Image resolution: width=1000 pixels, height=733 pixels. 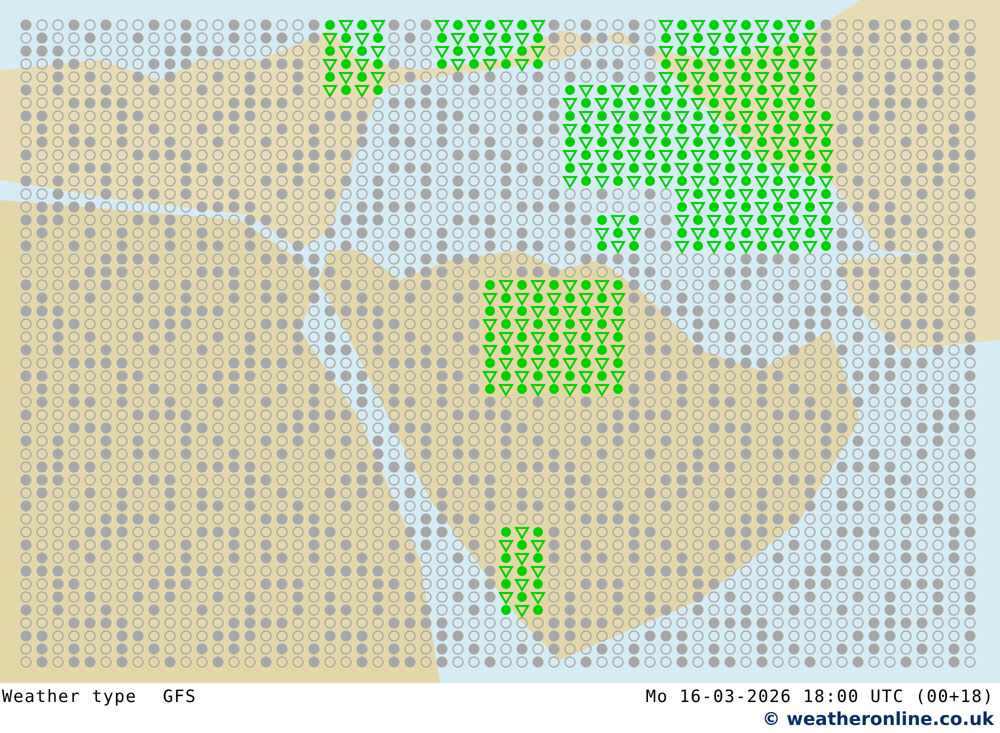 I want to click on model-name: GFS, so click(x=179, y=697).